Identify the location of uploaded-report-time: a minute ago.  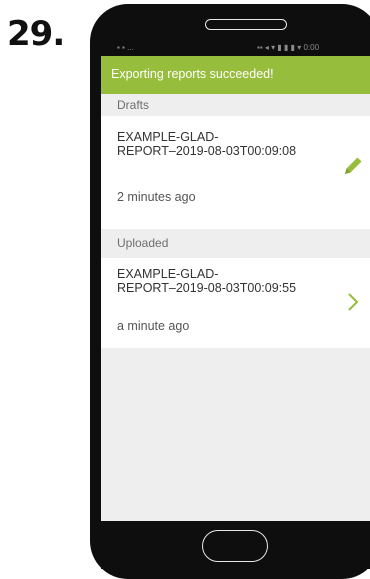
(153, 326).